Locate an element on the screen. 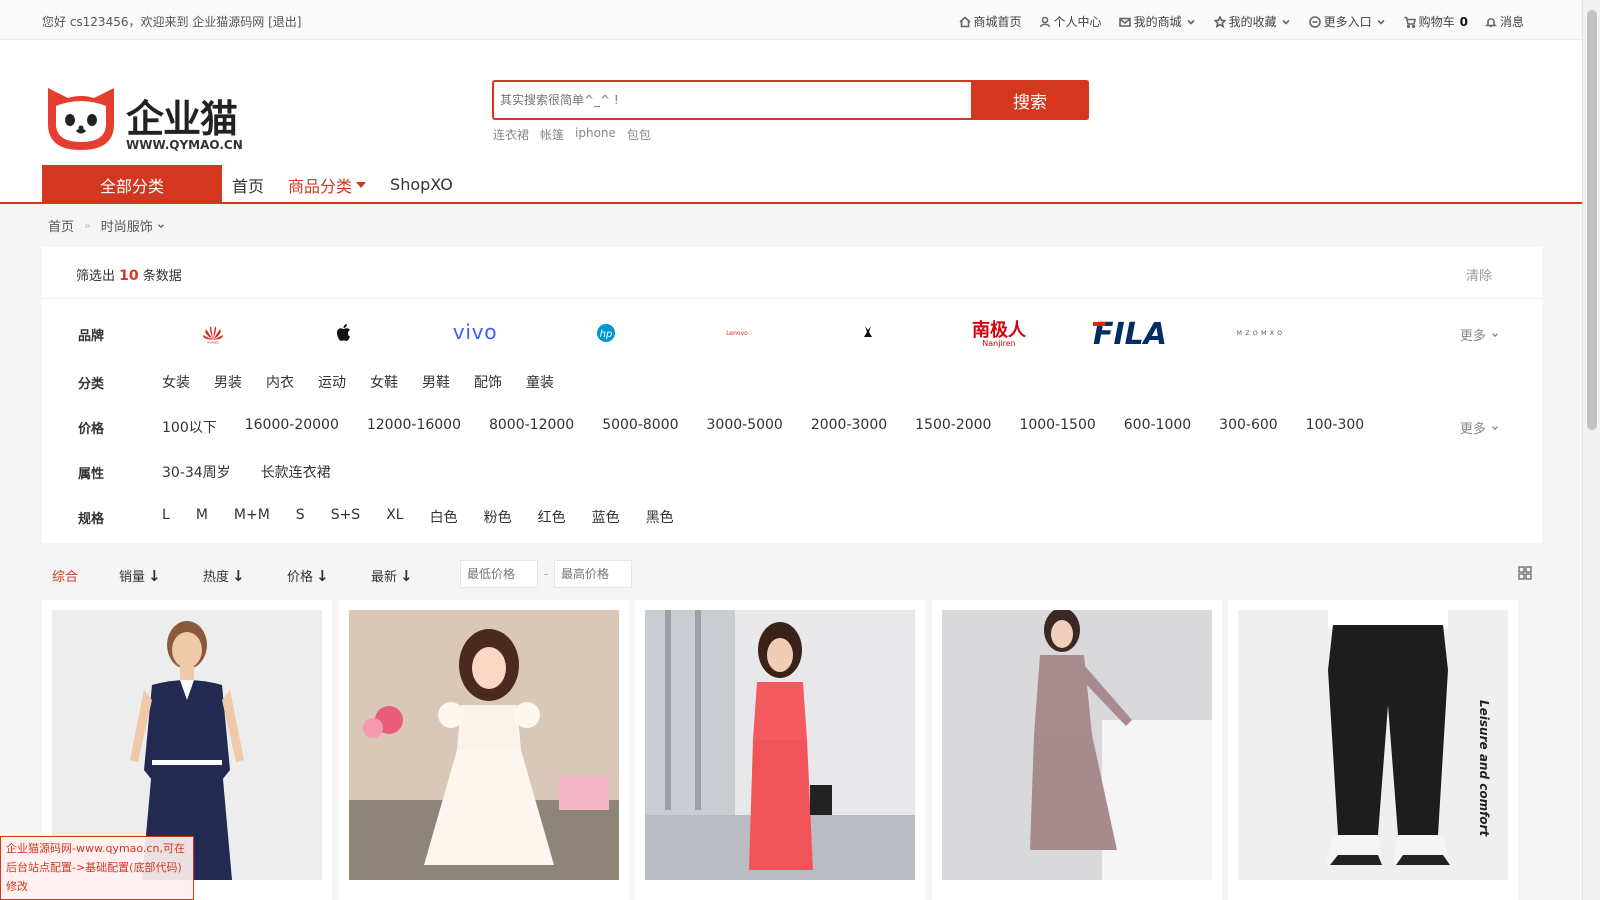 The height and width of the screenshot is (900, 1600). spec-option: XL is located at coordinates (394, 517).